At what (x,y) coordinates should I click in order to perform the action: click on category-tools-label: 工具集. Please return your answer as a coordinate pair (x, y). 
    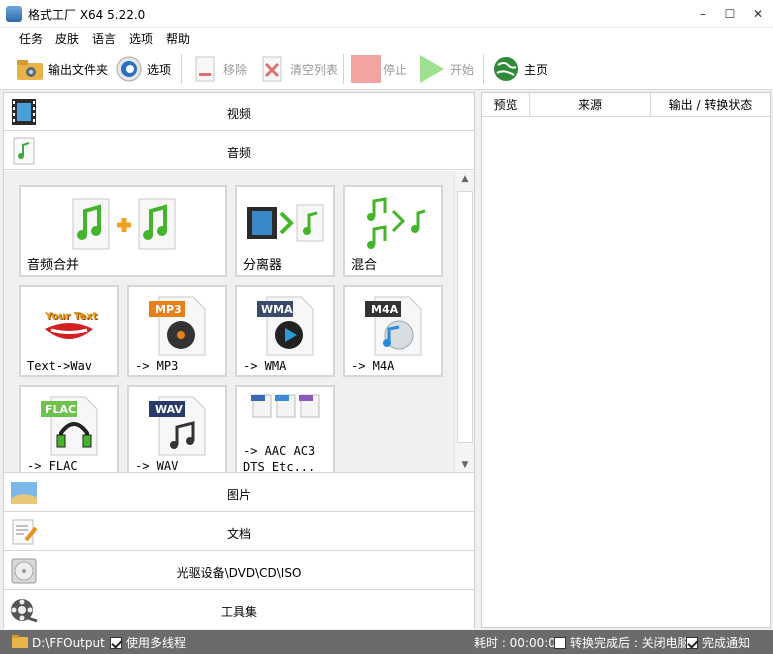
    Looking at the image, I should click on (238, 612).